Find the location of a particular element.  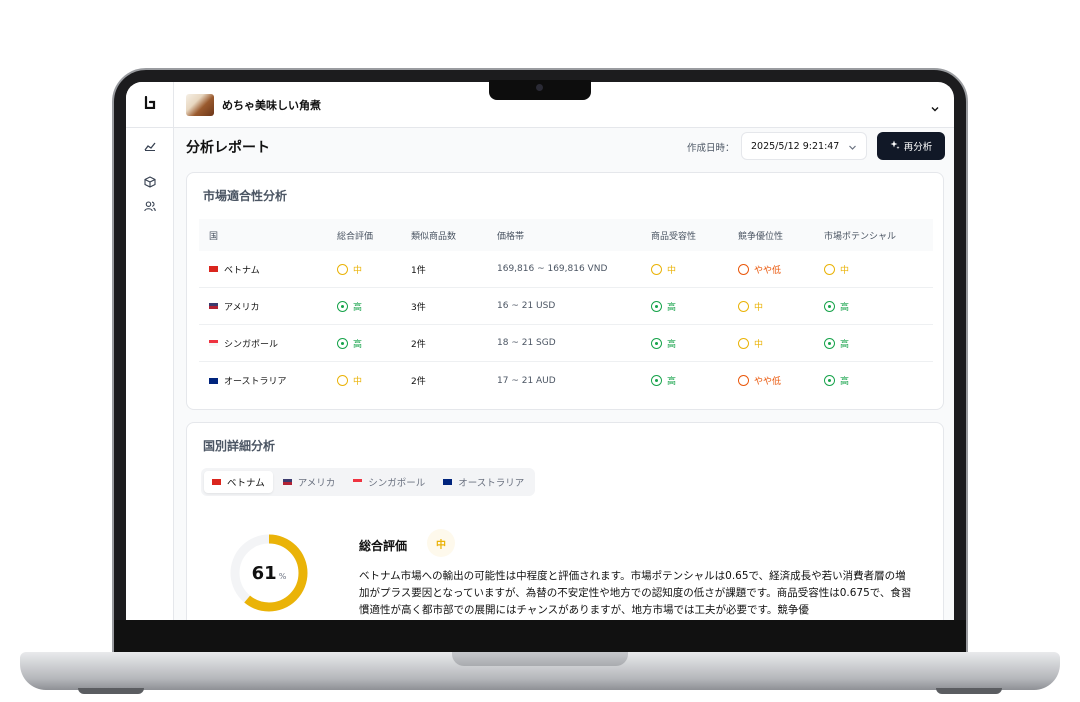

tab-usa: アメリカ is located at coordinates (309, 482).